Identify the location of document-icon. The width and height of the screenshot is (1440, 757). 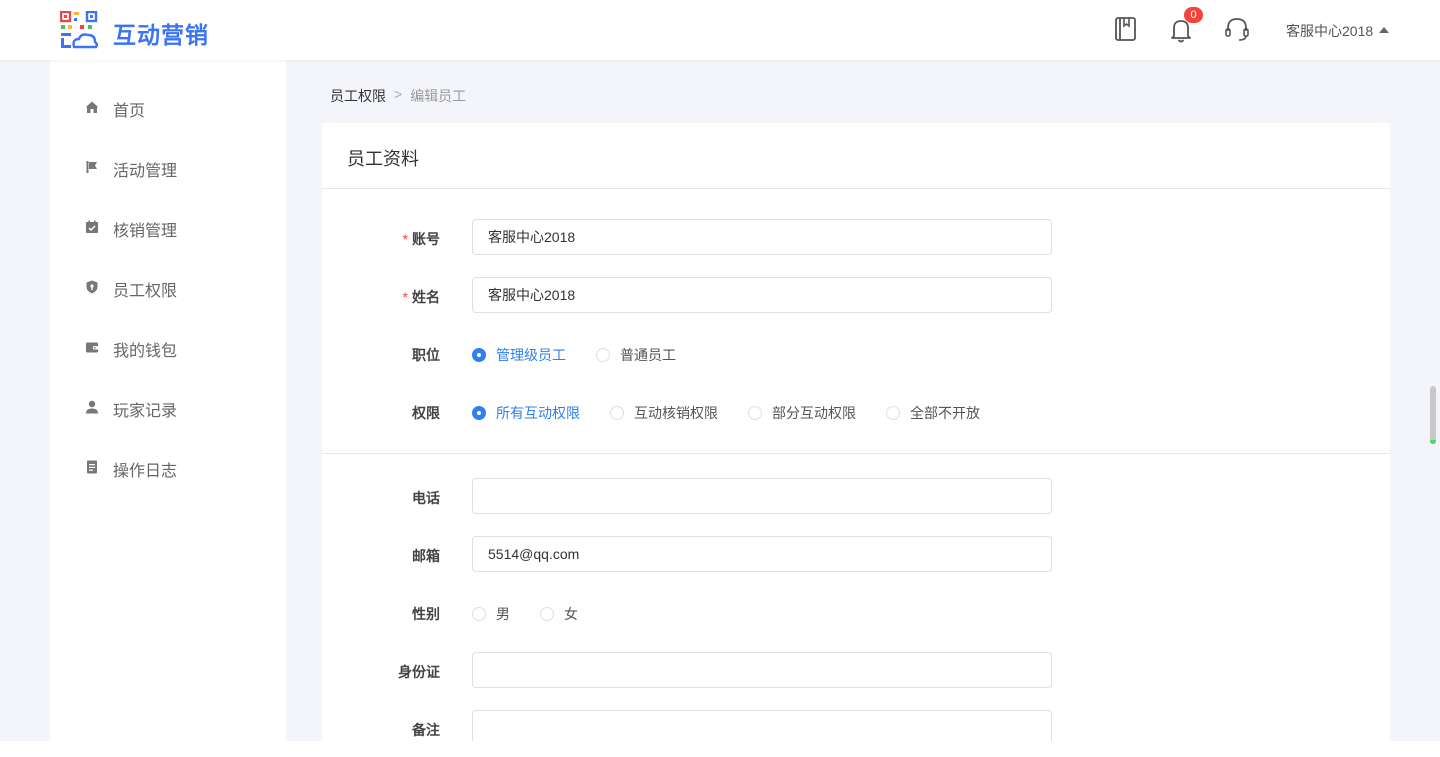
(92, 467).